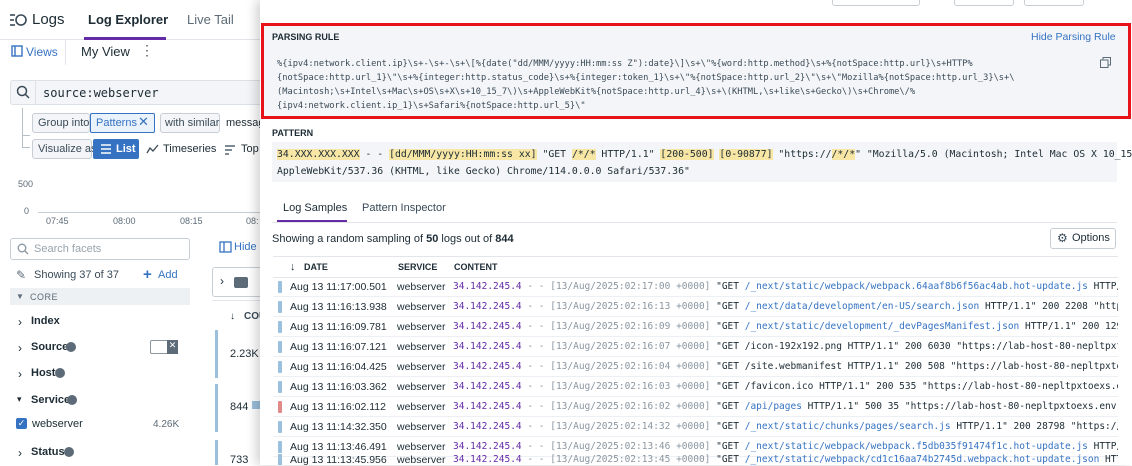 The height and width of the screenshot is (466, 1132). What do you see at coordinates (147, 274) in the screenshot?
I see `plus-icon: +` at bounding box center [147, 274].